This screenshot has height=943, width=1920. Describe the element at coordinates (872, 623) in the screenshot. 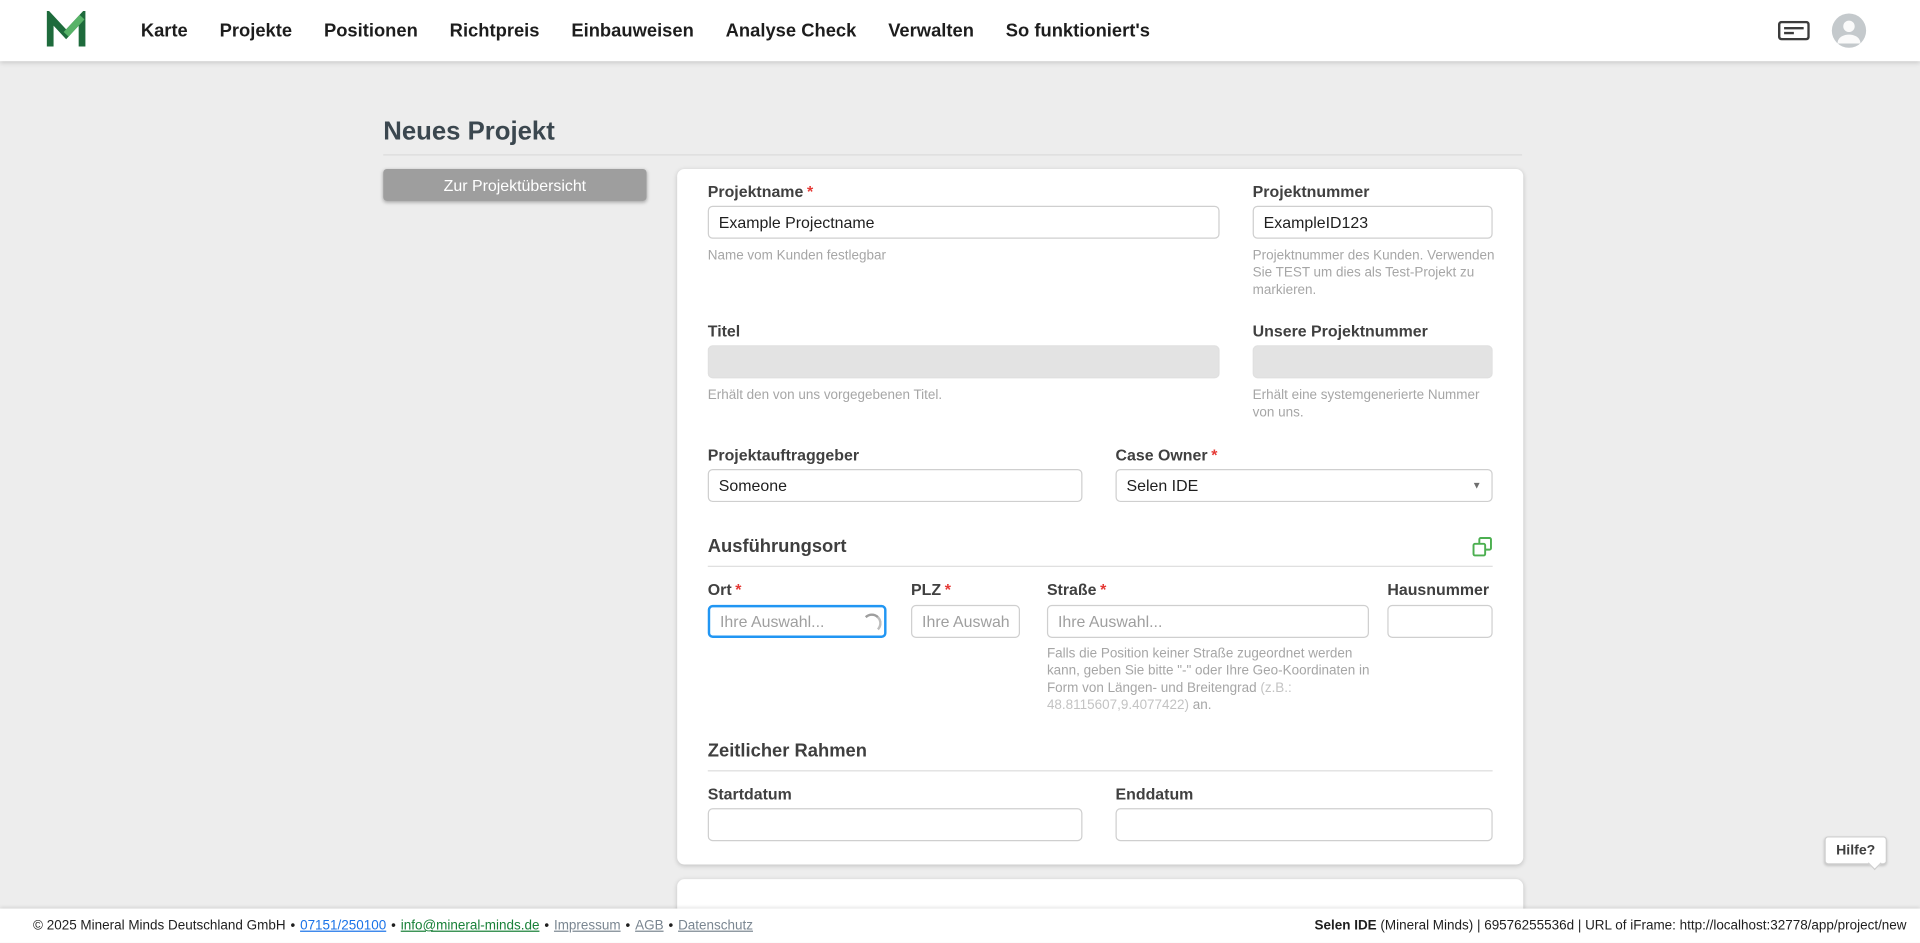

I see `loading-spinner-icon` at that location.